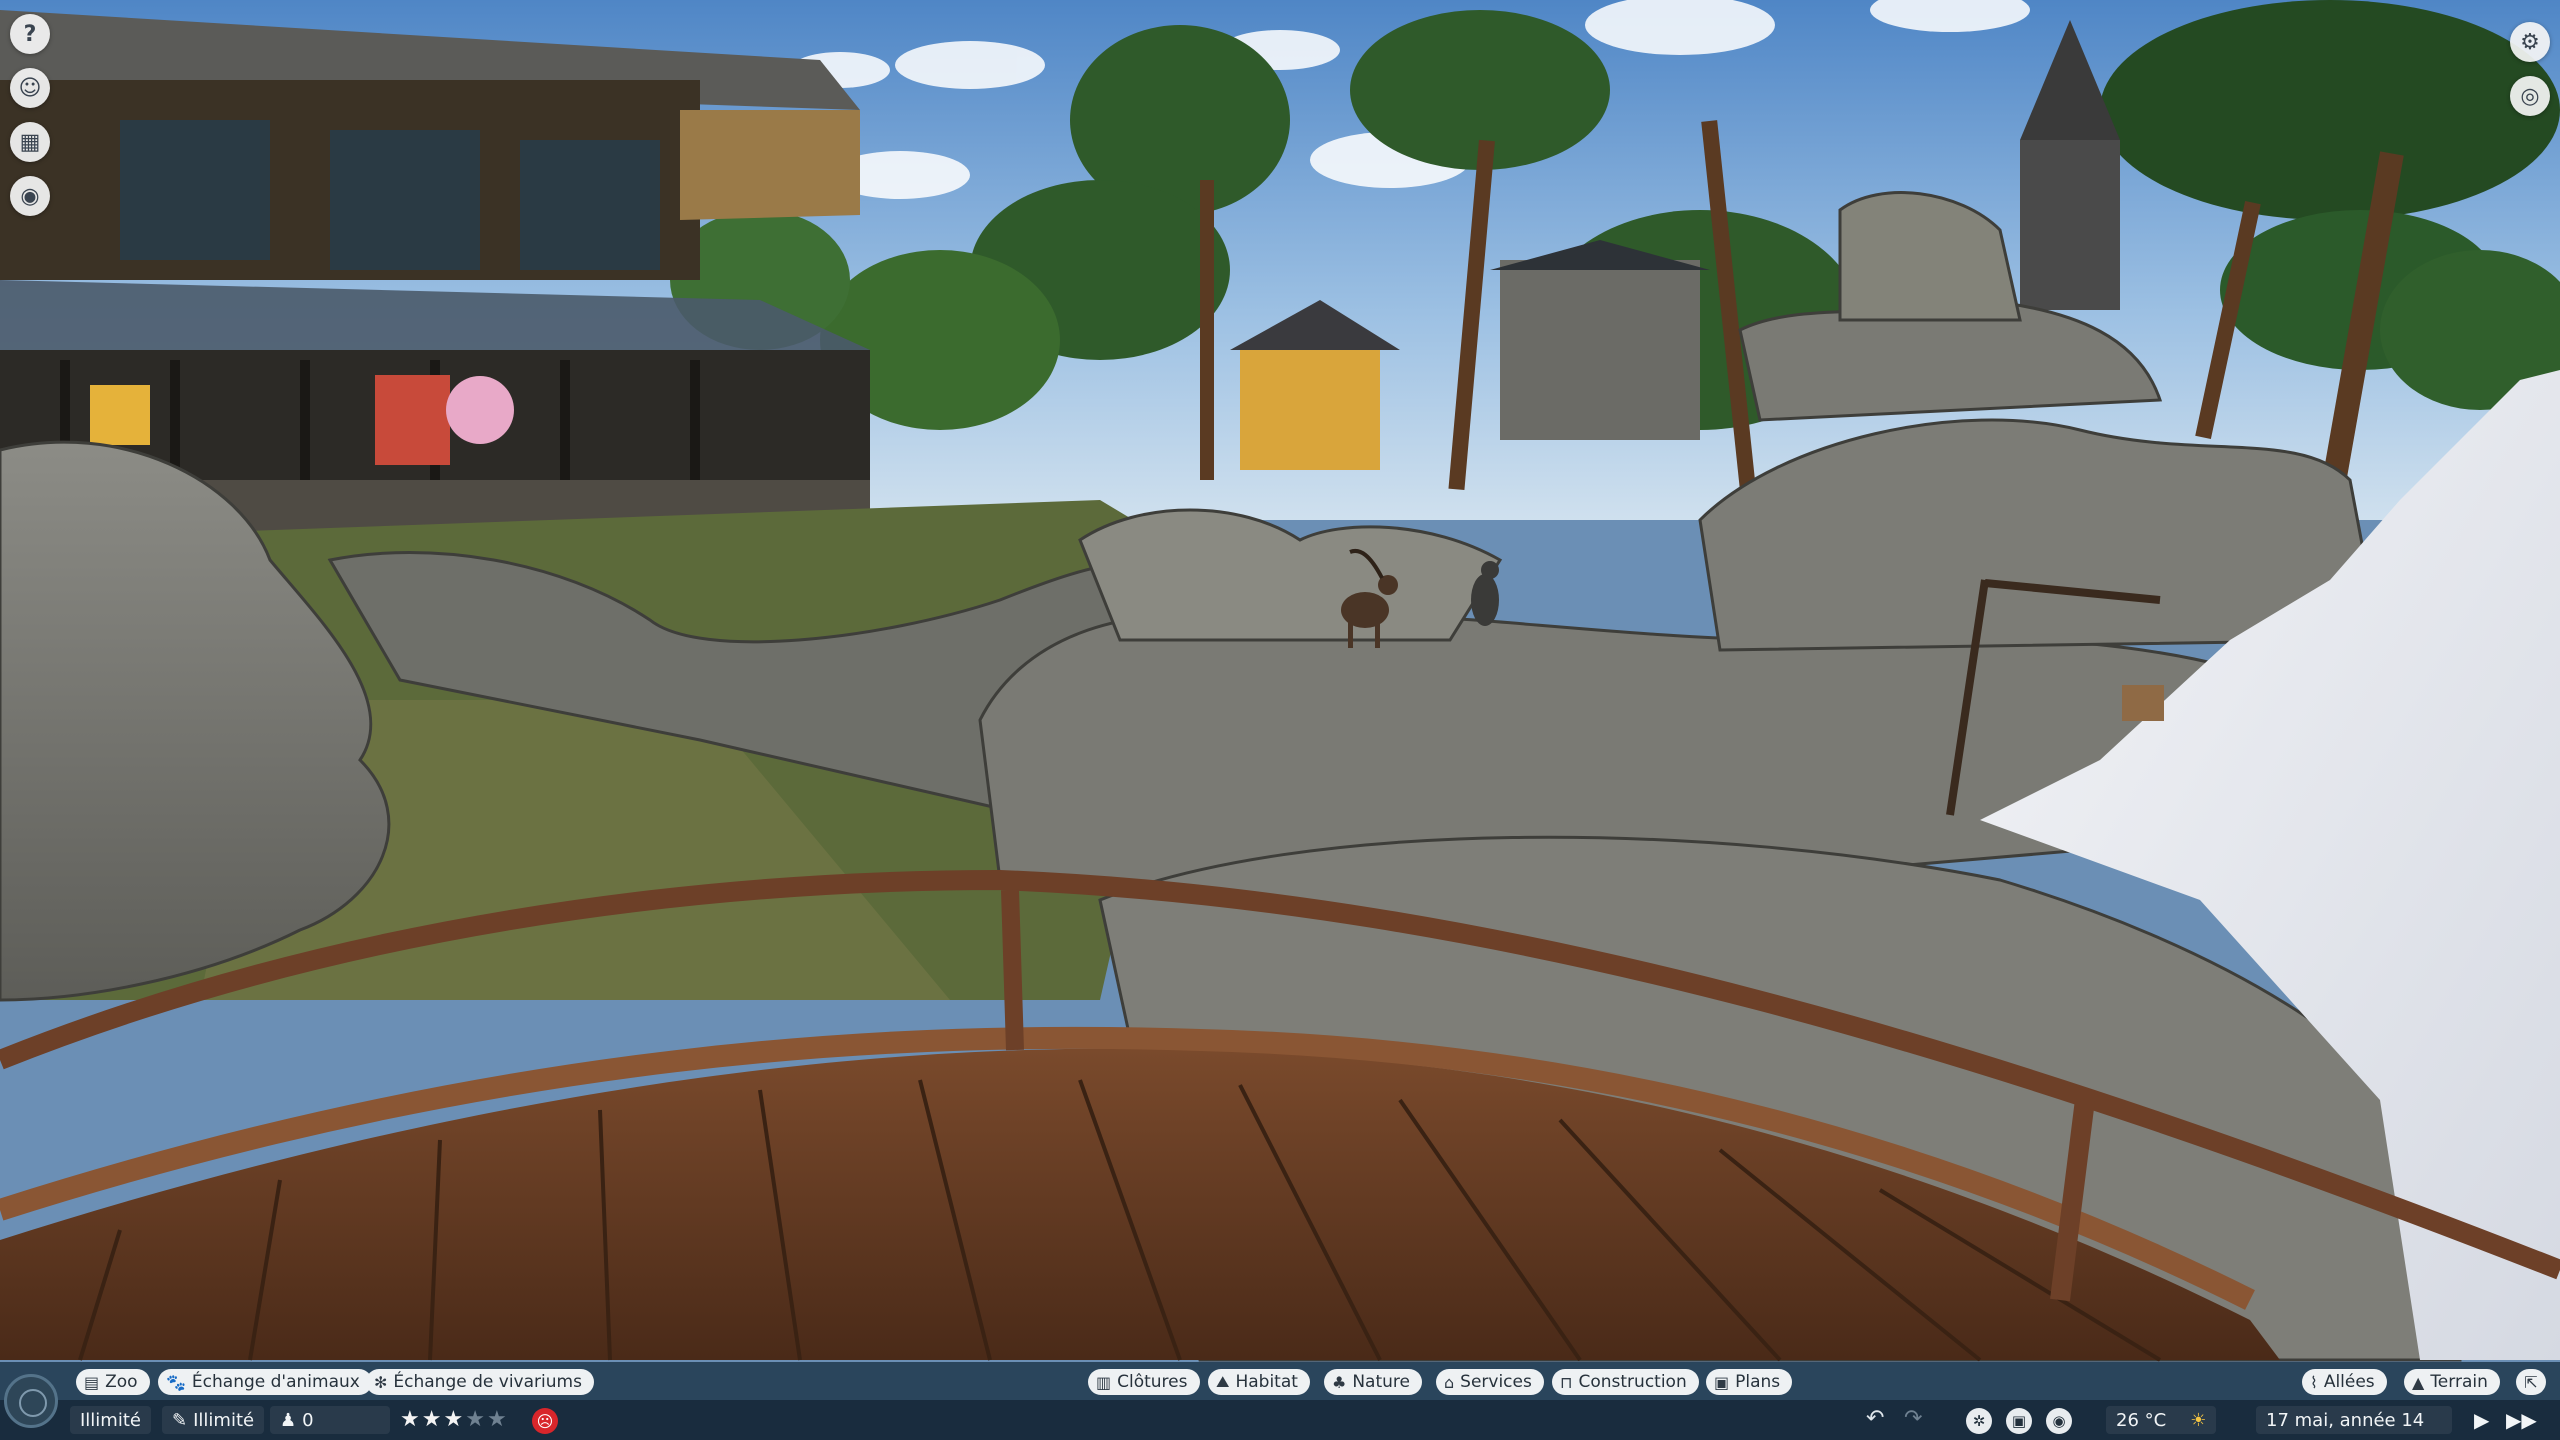 This screenshot has height=1440, width=2560. I want to click on settings-icon: ⚙, so click(2530, 42).